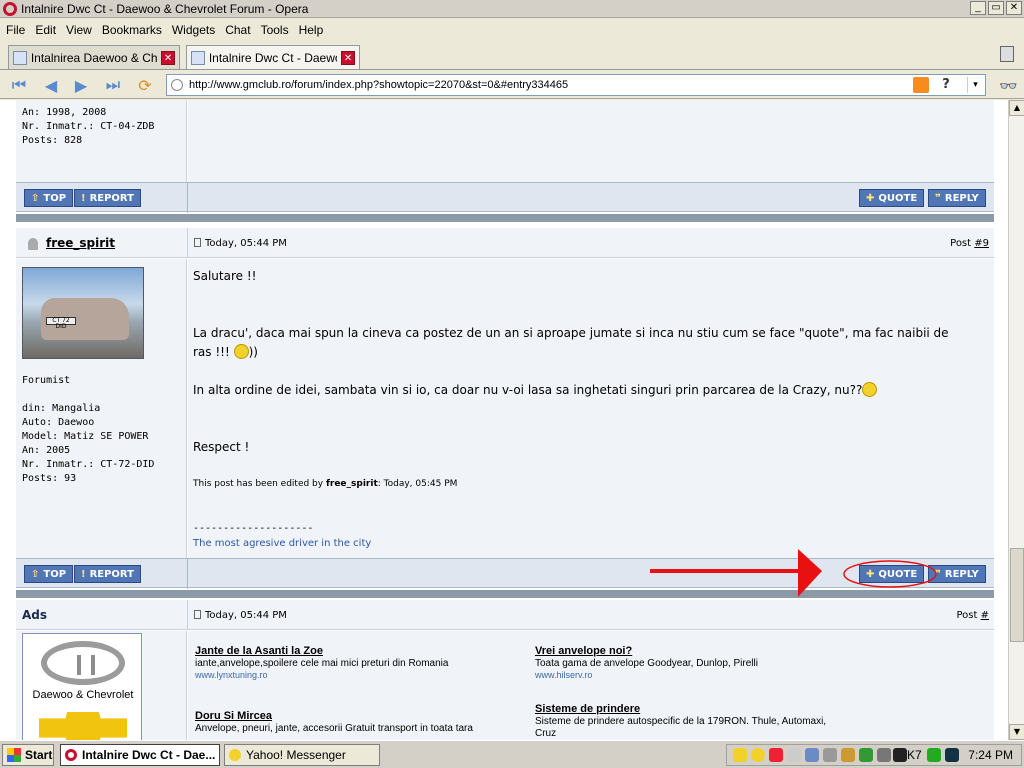 This screenshot has height=768, width=1024. What do you see at coordinates (1016, 108) in the screenshot?
I see `scroll-up-icon: ▲` at bounding box center [1016, 108].